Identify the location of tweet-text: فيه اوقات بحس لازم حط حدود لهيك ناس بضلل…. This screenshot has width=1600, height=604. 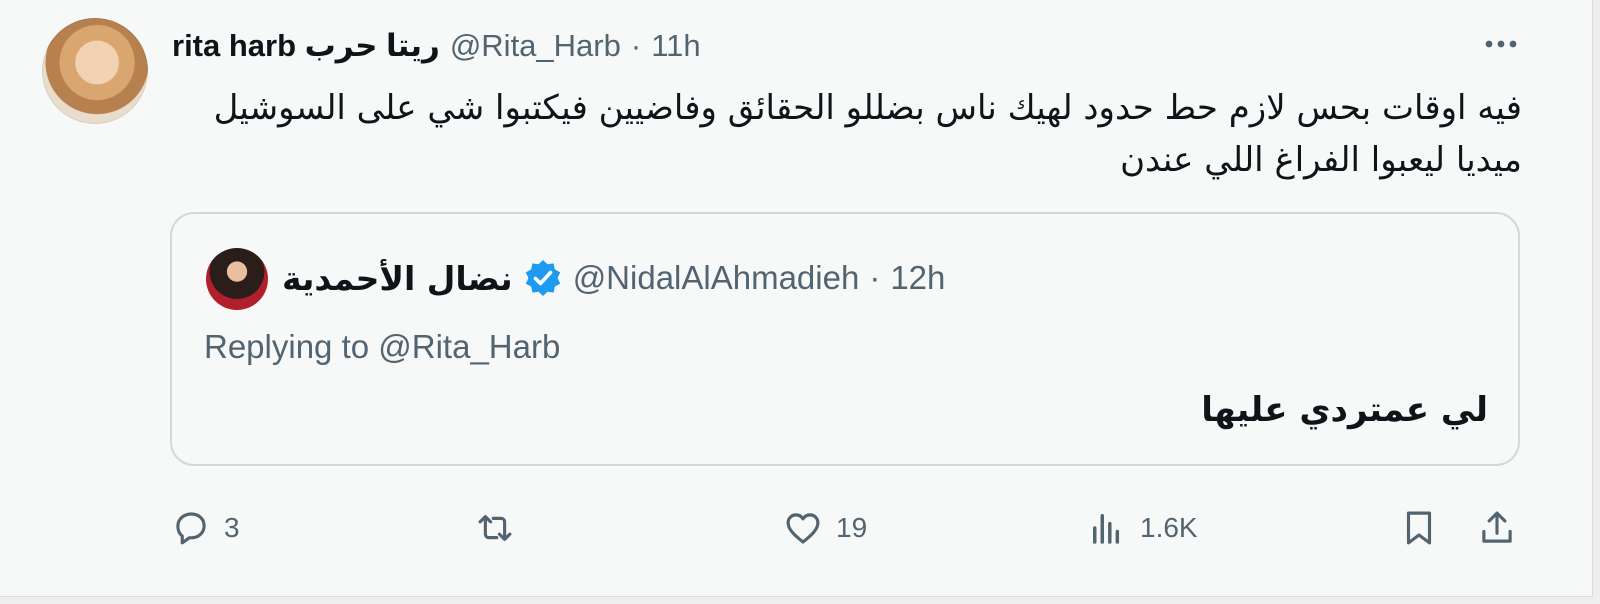
(867, 134).